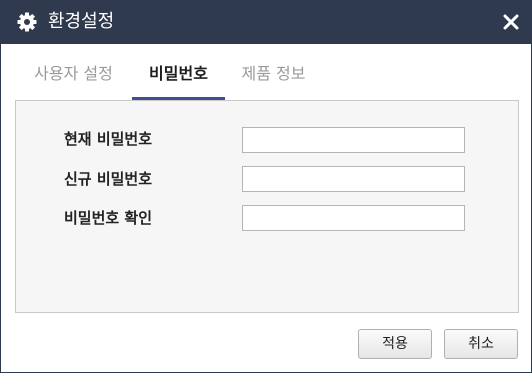 The image size is (532, 373). What do you see at coordinates (273, 78) in the screenshot?
I see `tab-product-info: 제품 정보` at bounding box center [273, 78].